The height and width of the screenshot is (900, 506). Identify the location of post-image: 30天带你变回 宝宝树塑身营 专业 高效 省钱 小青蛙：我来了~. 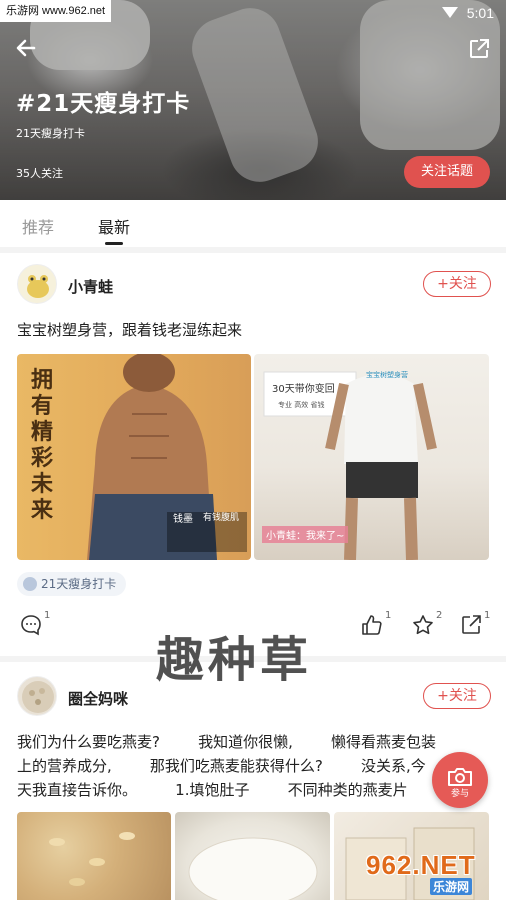
(371, 457).